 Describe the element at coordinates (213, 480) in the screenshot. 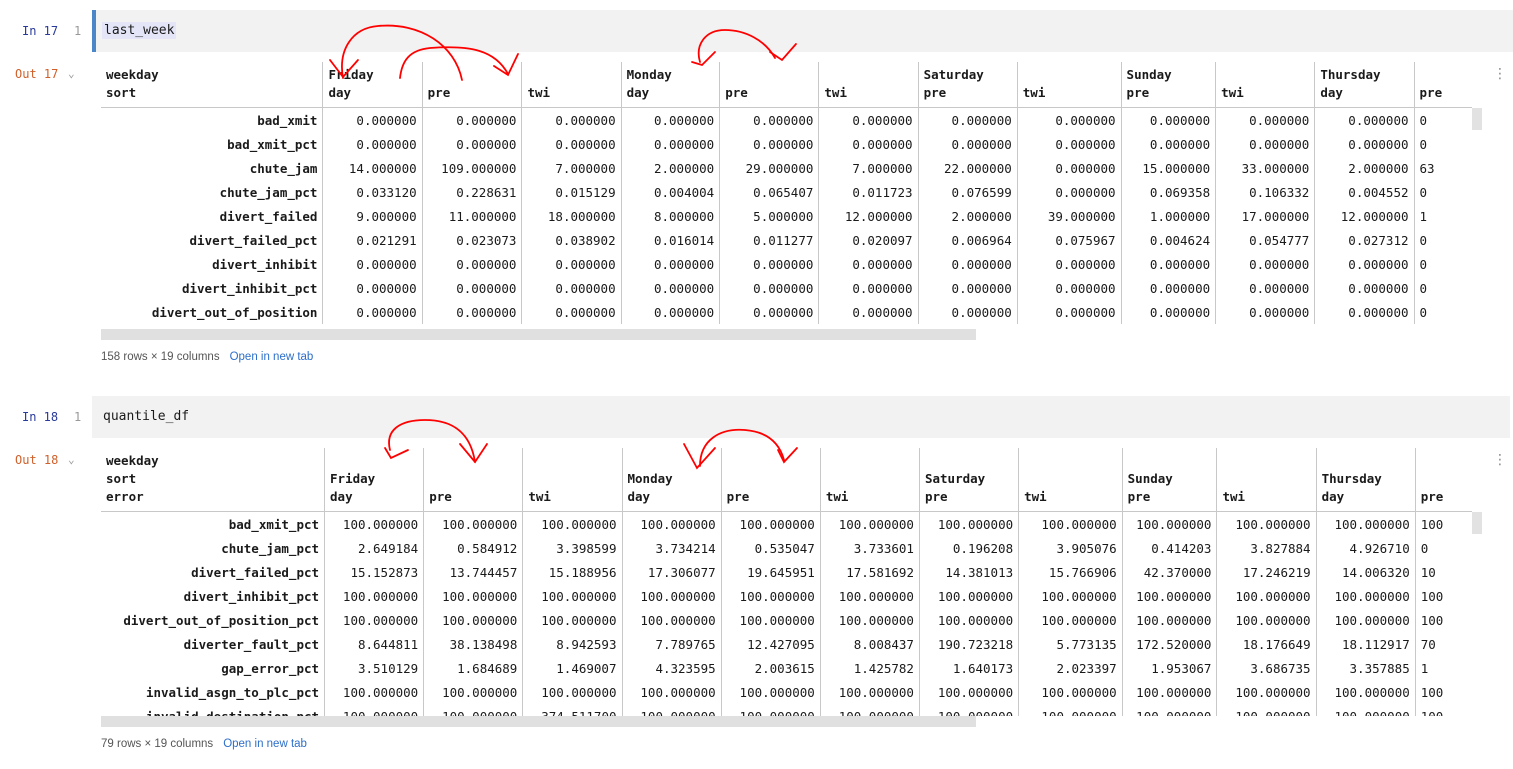

I see `index-header: weekday sort error` at that location.